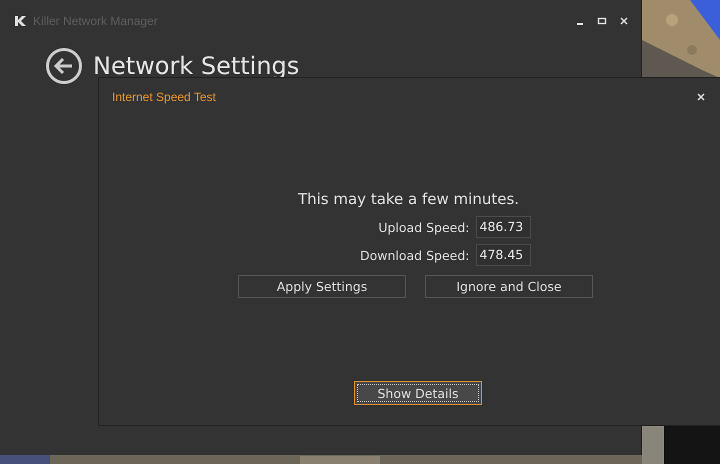 The height and width of the screenshot is (464, 720). What do you see at coordinates (408, 199) in the screenshot?
I see `message-text: This may take a few minutes.` at bounding box center [408, 199].